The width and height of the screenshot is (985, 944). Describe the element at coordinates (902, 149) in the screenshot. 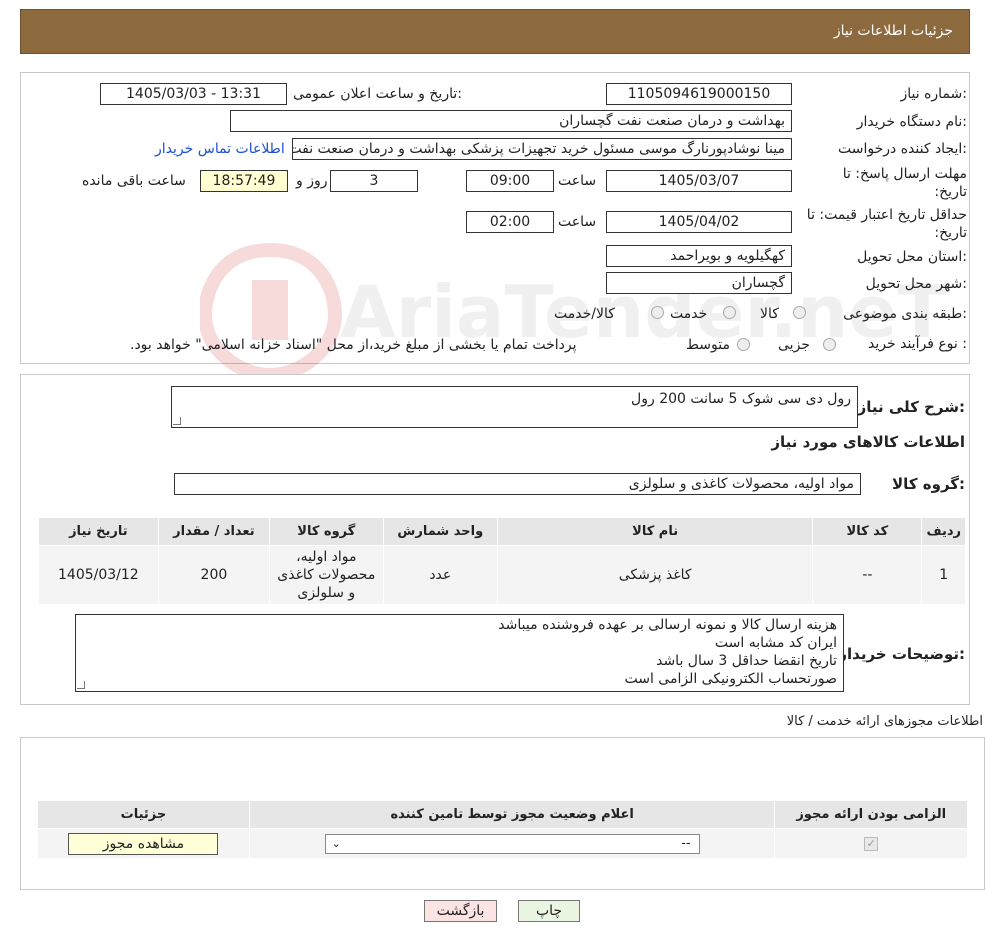

I see `creator-label: ایجاد کننده درخواست:` at that location.